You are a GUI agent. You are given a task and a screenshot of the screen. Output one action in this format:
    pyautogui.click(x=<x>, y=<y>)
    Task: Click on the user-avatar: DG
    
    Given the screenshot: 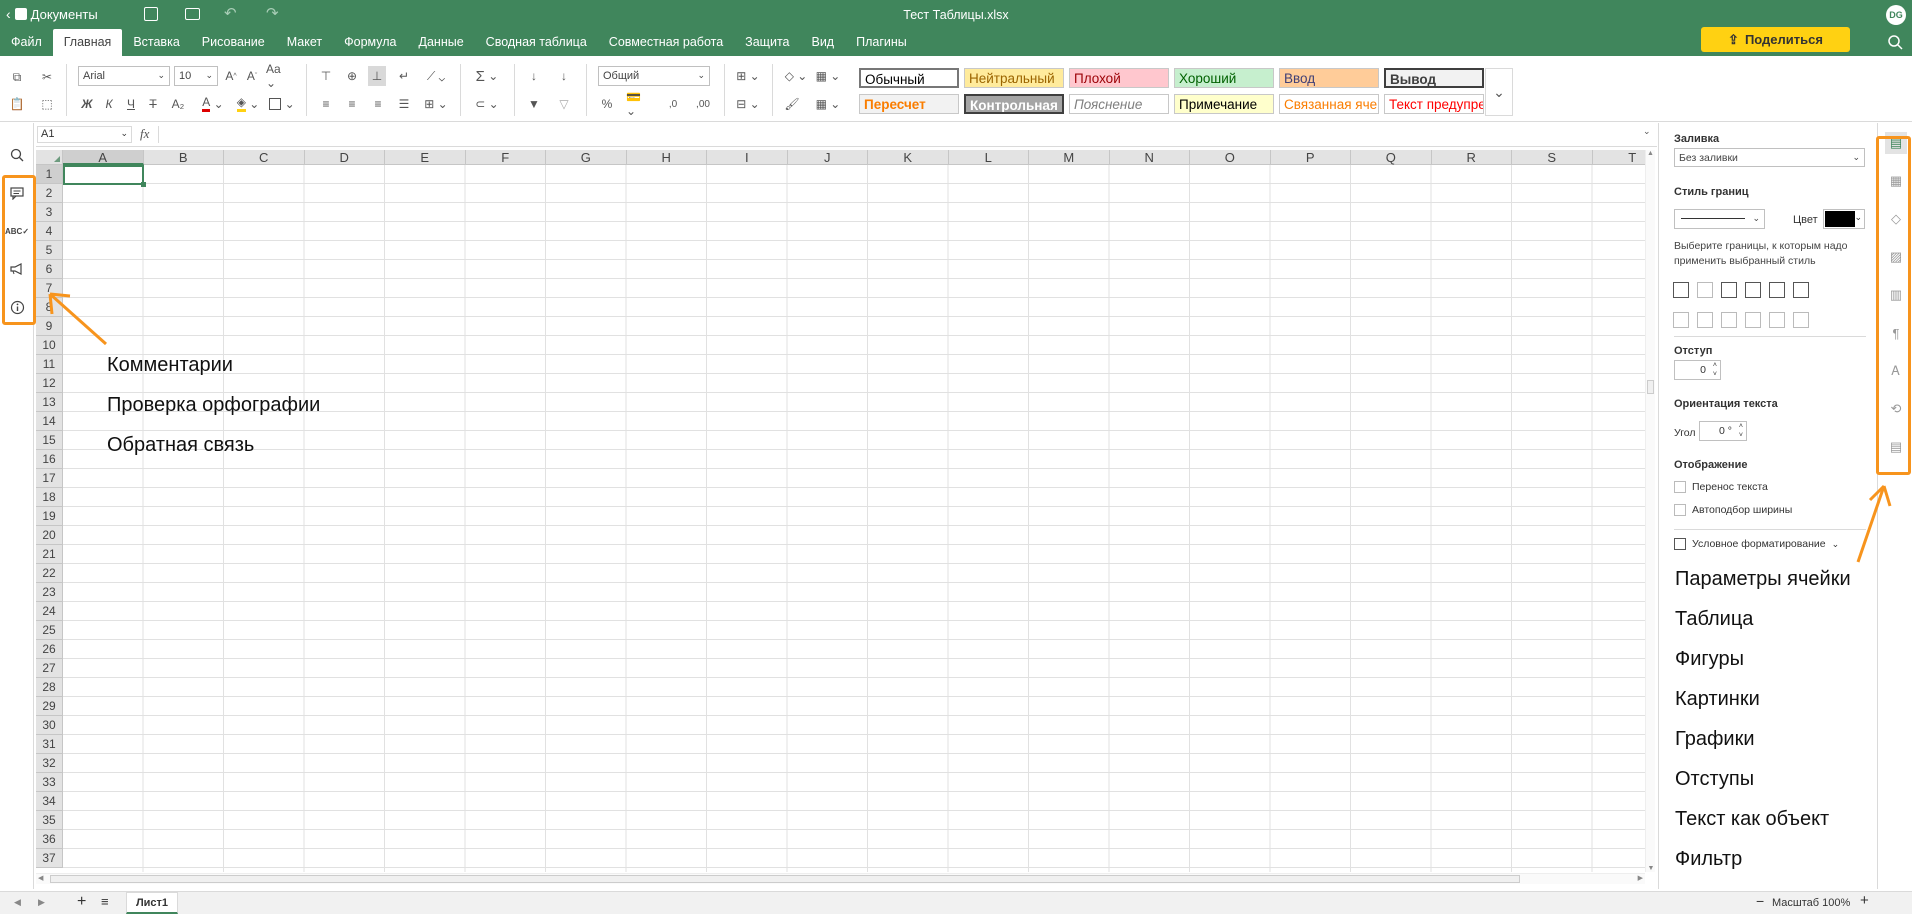 What is the action you would take?
    pyautogui.click(x=1896, y=15)
    